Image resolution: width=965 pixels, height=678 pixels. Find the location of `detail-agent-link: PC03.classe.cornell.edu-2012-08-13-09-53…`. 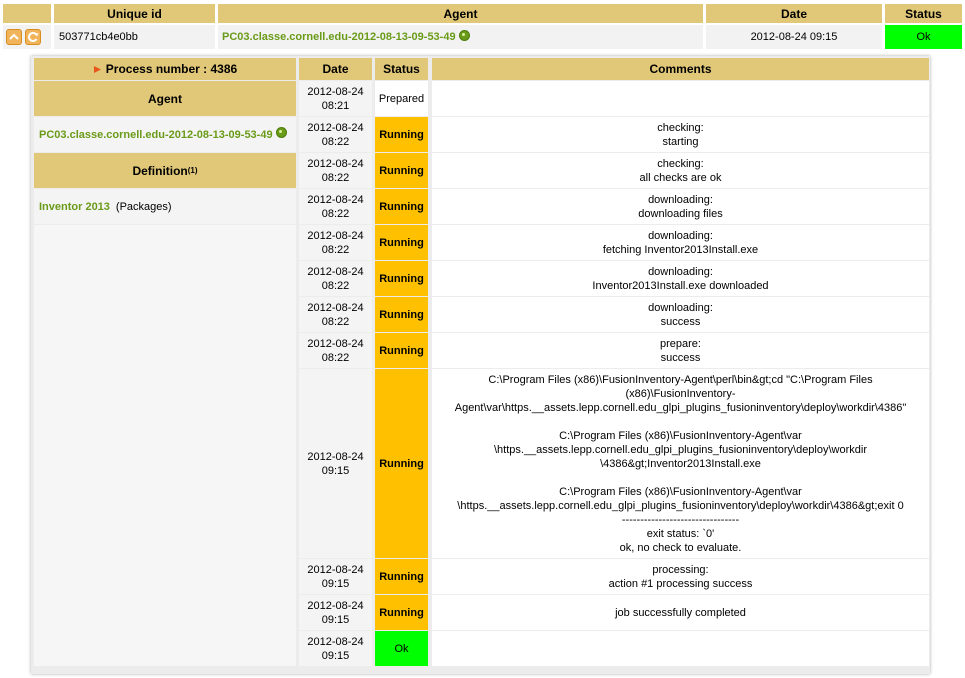

detail-agent-link: PC03.classe.cornell.edu-2012-08-13-09-53… is located at coordinates (156, 135).